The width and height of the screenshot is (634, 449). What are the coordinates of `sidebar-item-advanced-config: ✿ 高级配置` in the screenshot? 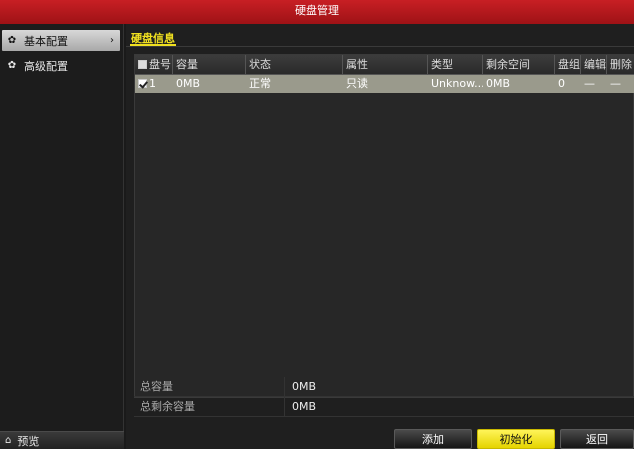 It's located at (61, 65).